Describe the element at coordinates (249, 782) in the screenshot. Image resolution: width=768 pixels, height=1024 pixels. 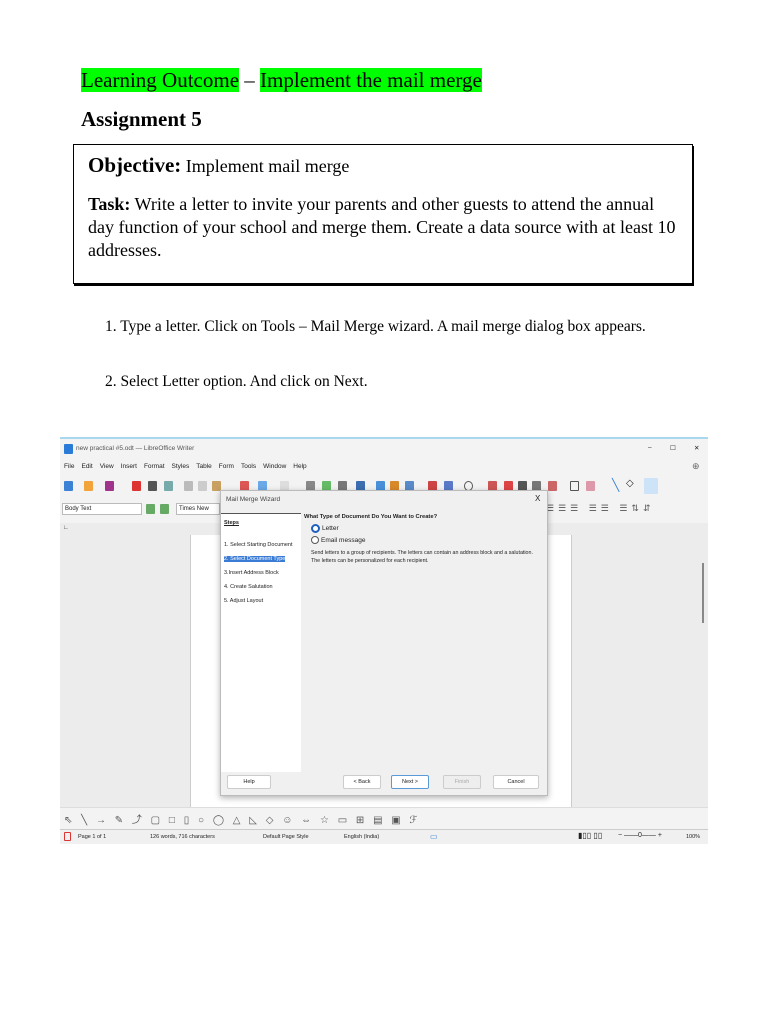
I see `help-button: Help` at that location.